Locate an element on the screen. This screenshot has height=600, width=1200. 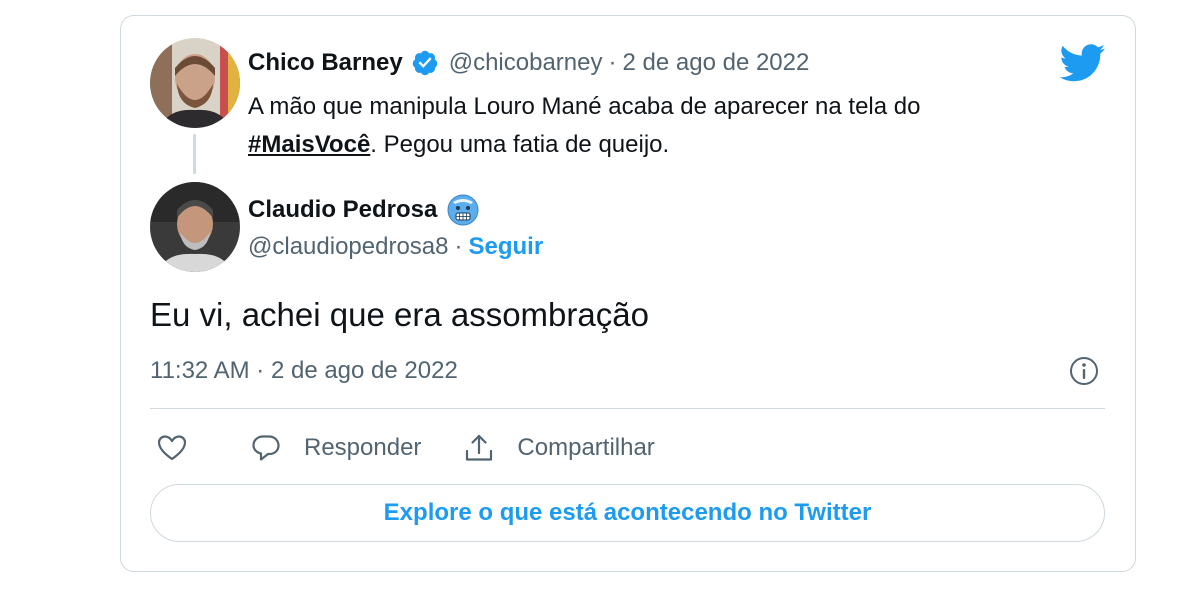
verified-badge-icon is located at coordinates (424, 63).